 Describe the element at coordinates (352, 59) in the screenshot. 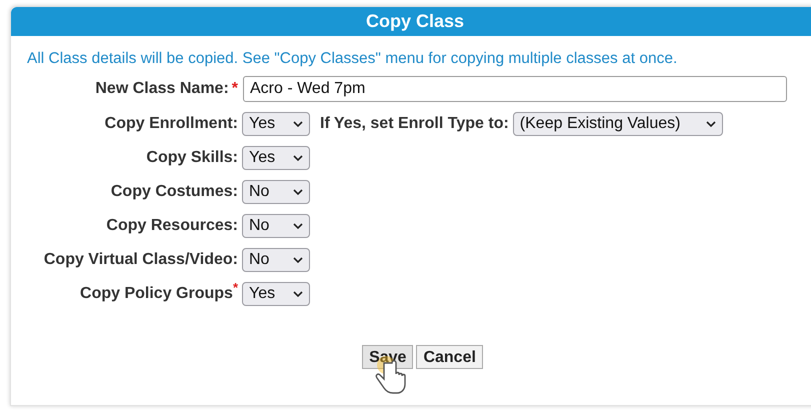

I see `notice-text: All Class details will be copied. See "Copy Classes" menu for copying multiple classes at once.` at that location.